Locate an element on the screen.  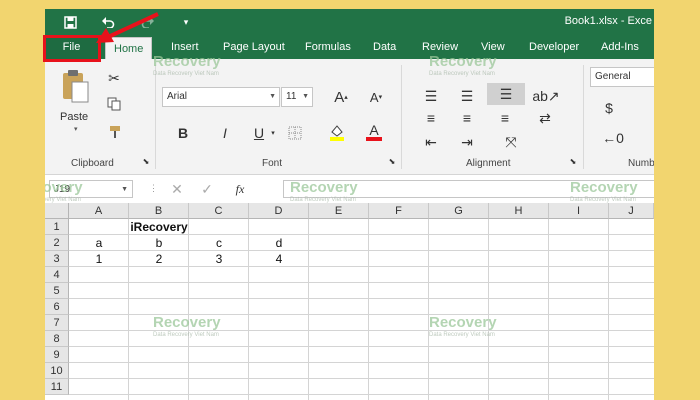
align-left-icon: ≡ is located at coordinates (431, 118).